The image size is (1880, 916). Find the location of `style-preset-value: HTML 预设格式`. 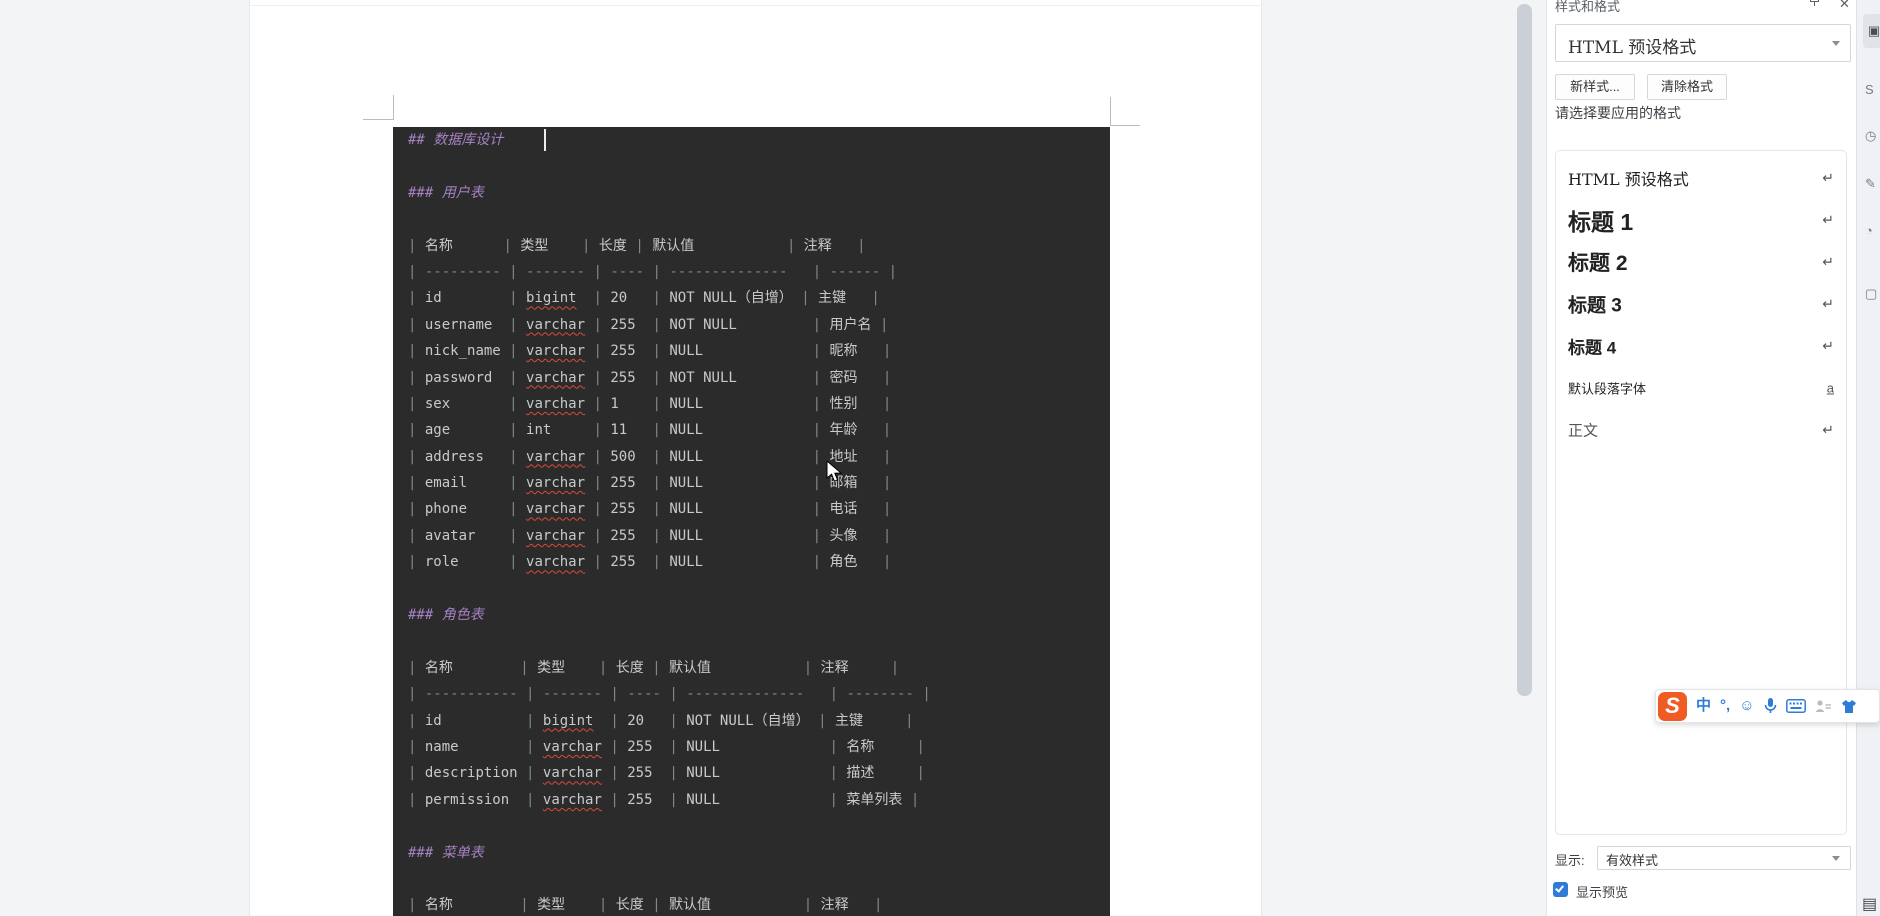

style-preset-value: HTML 预设格式 is located at coordinates (1632, 48).